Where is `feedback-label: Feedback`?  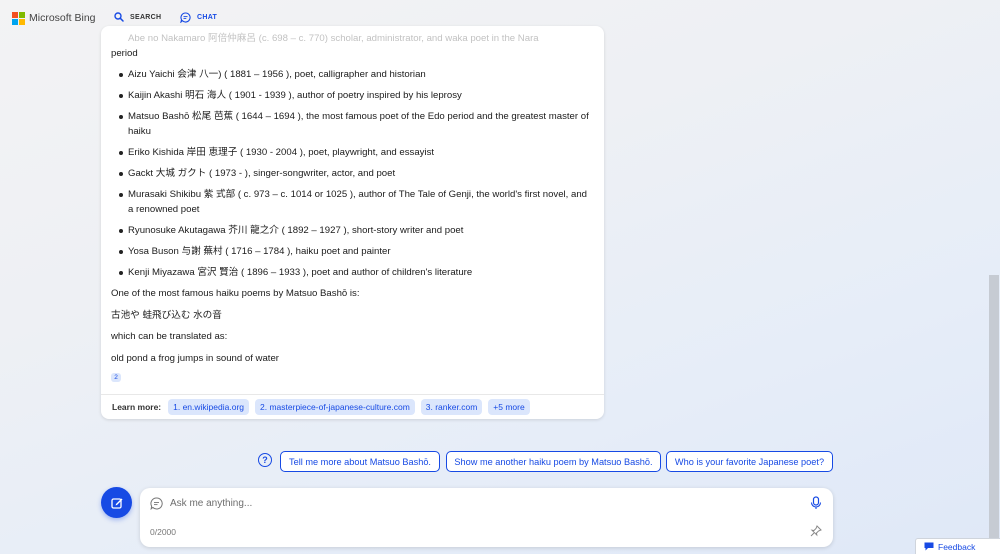 feedback-label: Feedback is located at coordinates (957, 546).